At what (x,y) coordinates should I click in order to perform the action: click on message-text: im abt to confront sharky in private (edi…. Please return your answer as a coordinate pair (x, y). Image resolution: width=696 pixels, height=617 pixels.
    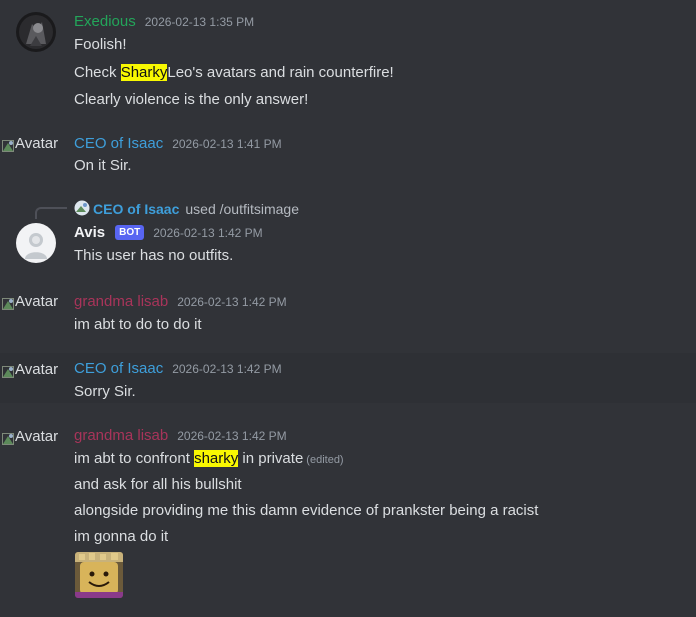
    Looking at the image, I should click on (209, 458).